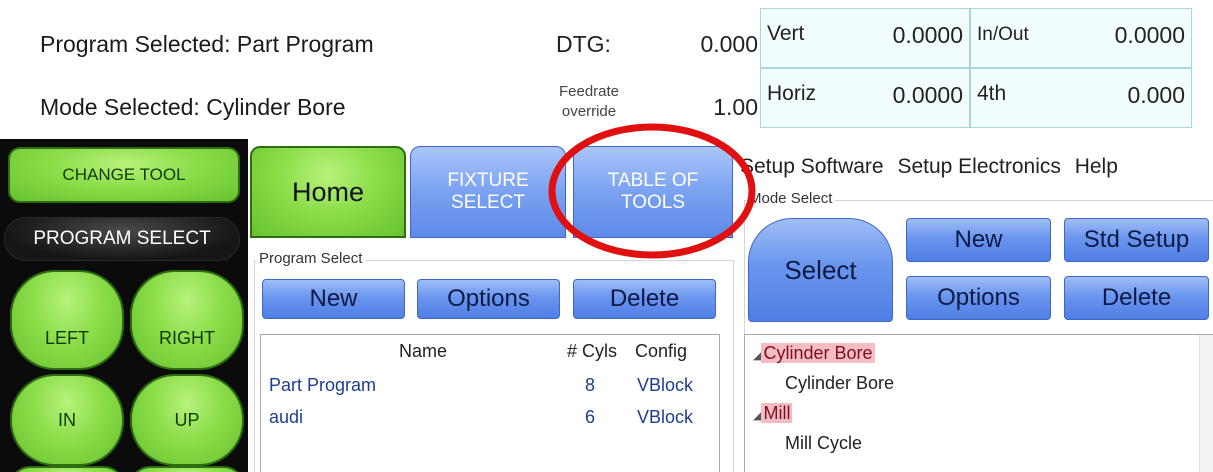 This screenshot has height=472, width=1213. What do you see at coordinates (978, 240) in the screenshot?
I see `mode-new-button: New` at bounding box center [978, 240].